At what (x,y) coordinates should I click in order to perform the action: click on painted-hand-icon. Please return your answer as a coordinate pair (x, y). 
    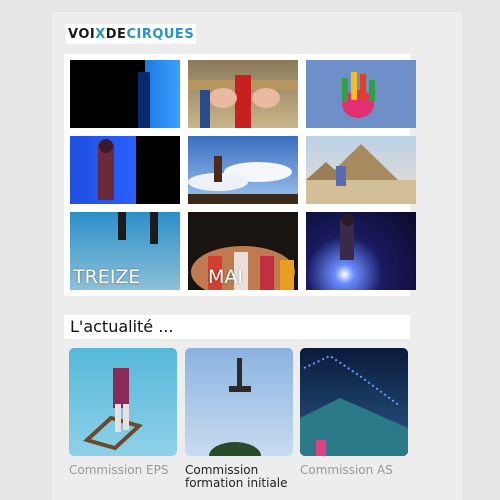
    Looking at the image, I should click on (358, 95).